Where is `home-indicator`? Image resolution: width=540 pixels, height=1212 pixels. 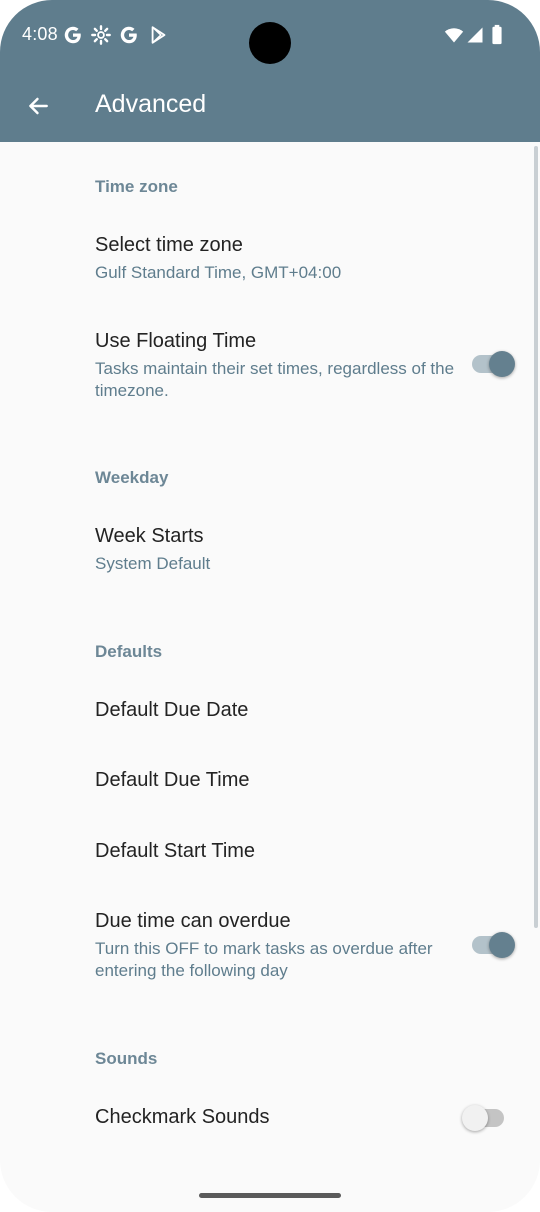 home-indicator is located at coordinates (270, 1195).